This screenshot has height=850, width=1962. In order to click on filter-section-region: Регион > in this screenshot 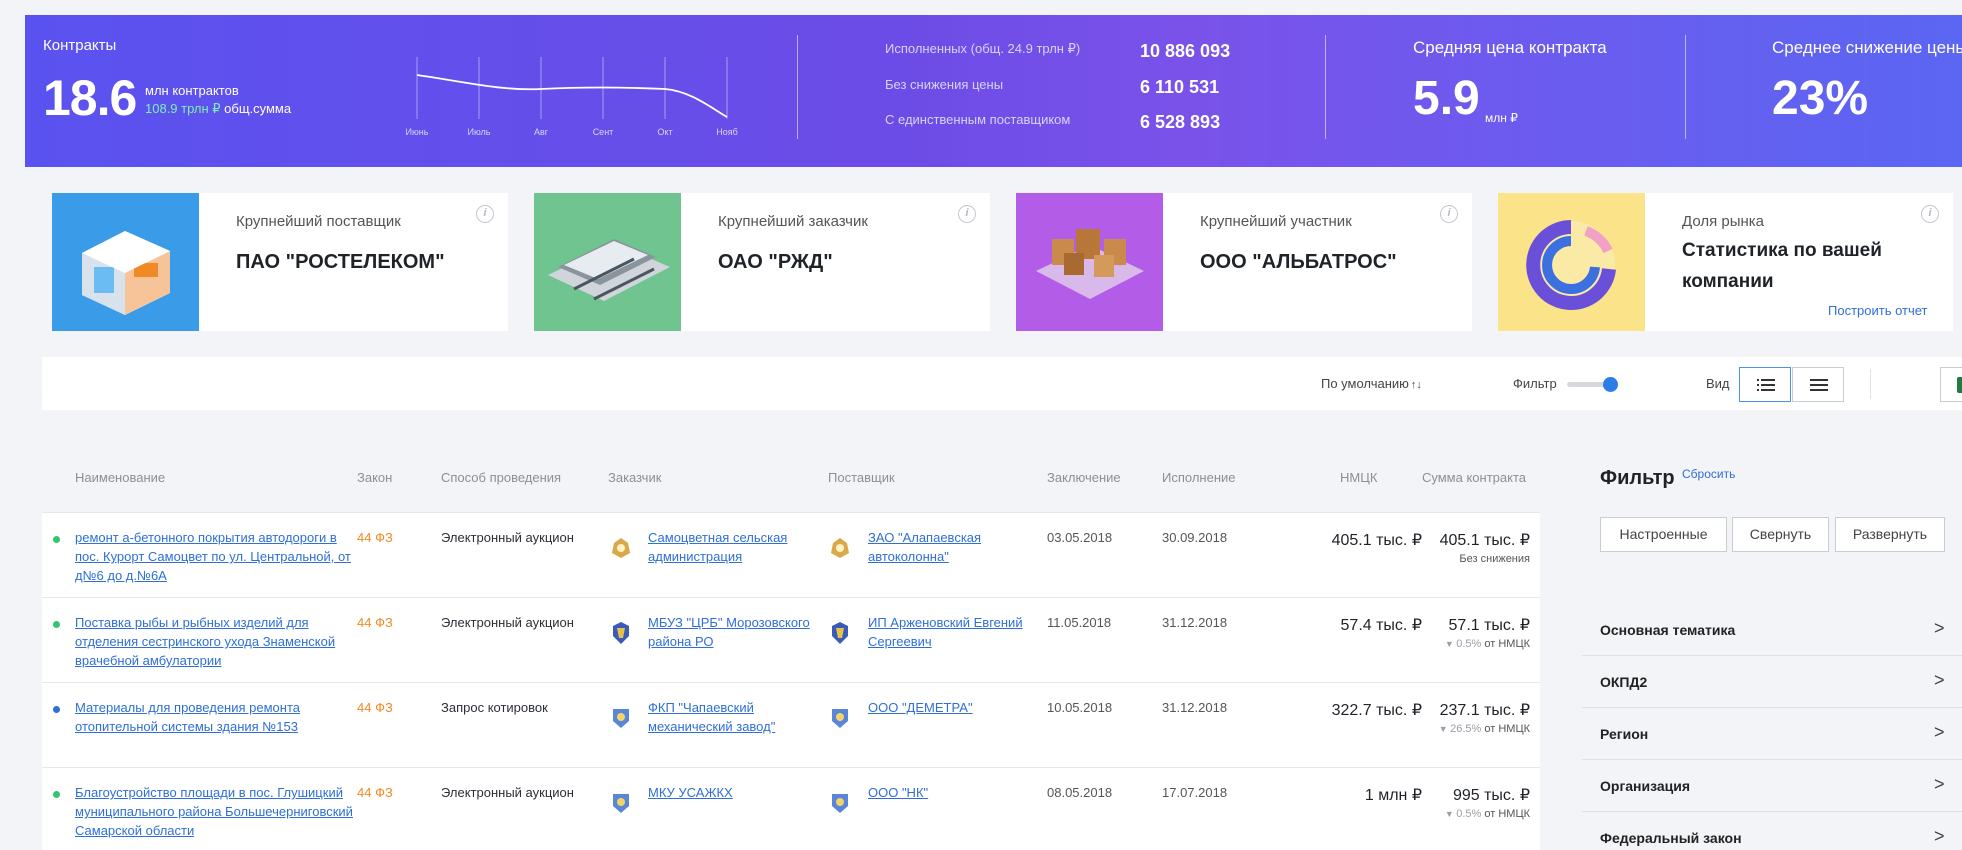, I will do `click(1772, 734)`.